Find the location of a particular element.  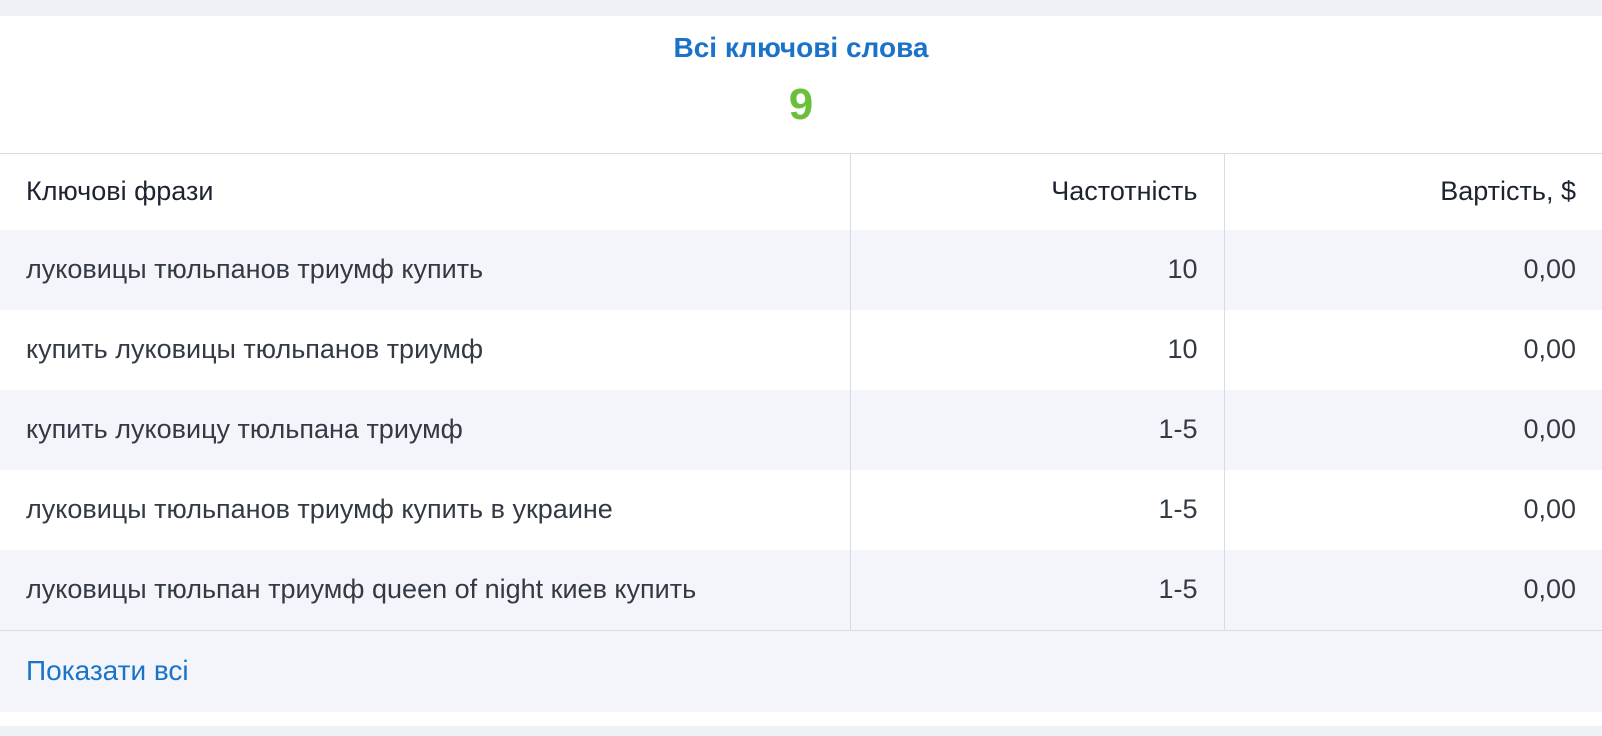

table-row: купить луковицы тюльпанов триумф 10 0,00 is located at coordinates (801, 349).